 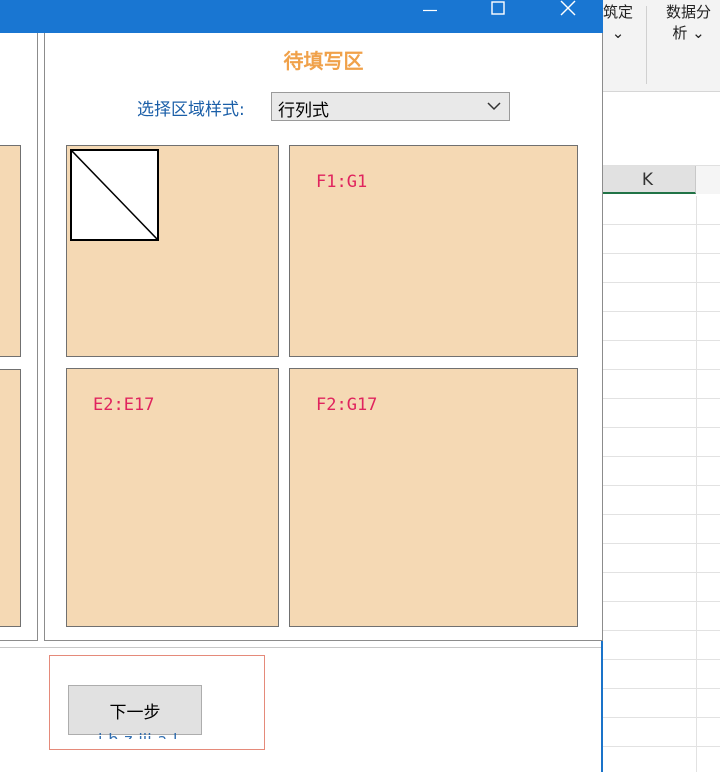 What do you see at coordinates (618, 23) in the screenshot?
I see `ribbon-lock-button: 筑定 ⌄` at bounding box center [618, 23].